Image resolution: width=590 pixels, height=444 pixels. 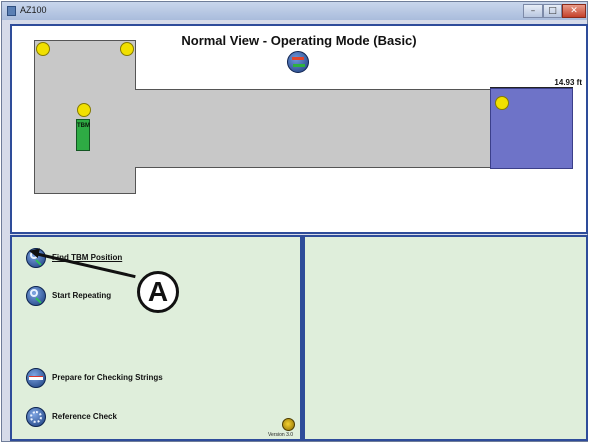 What do you see at coordinates (288, 424) in the screenshot?
I see `version-icon` at bounding box center [288, 424].